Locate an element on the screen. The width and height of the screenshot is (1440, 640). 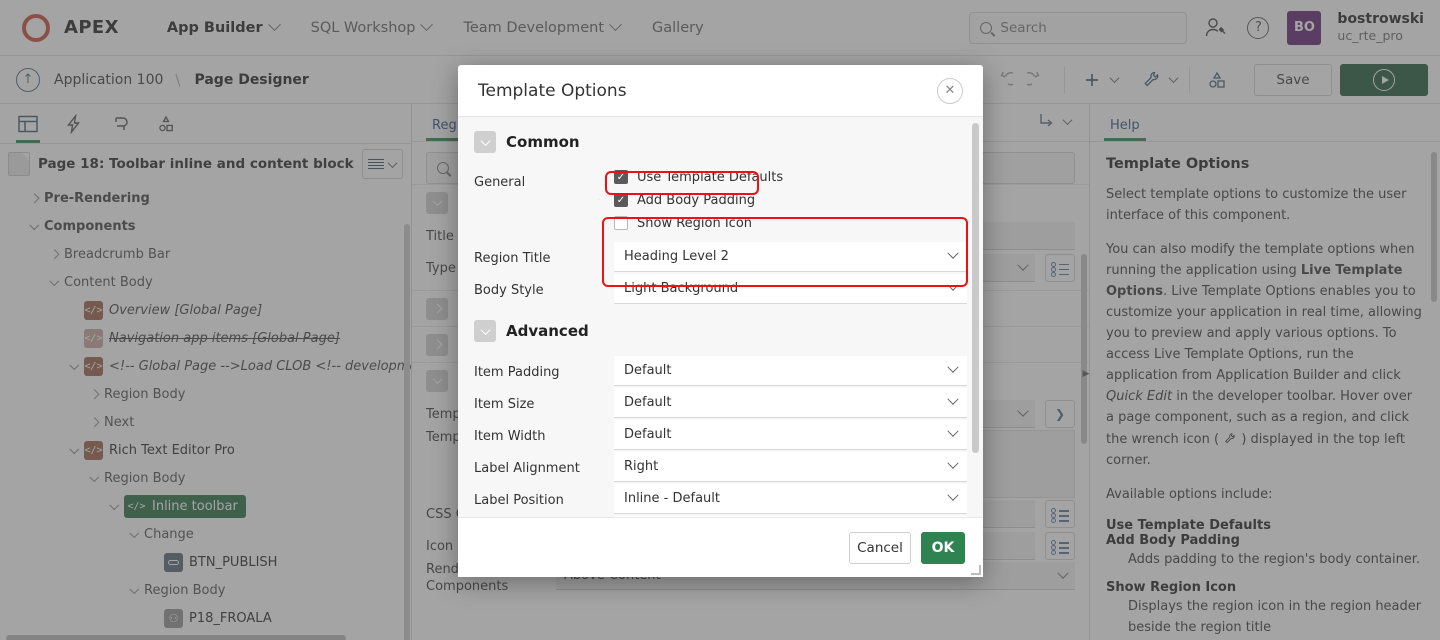
breadcrumb-application: Application 100 is located at coordinates (108, 80).